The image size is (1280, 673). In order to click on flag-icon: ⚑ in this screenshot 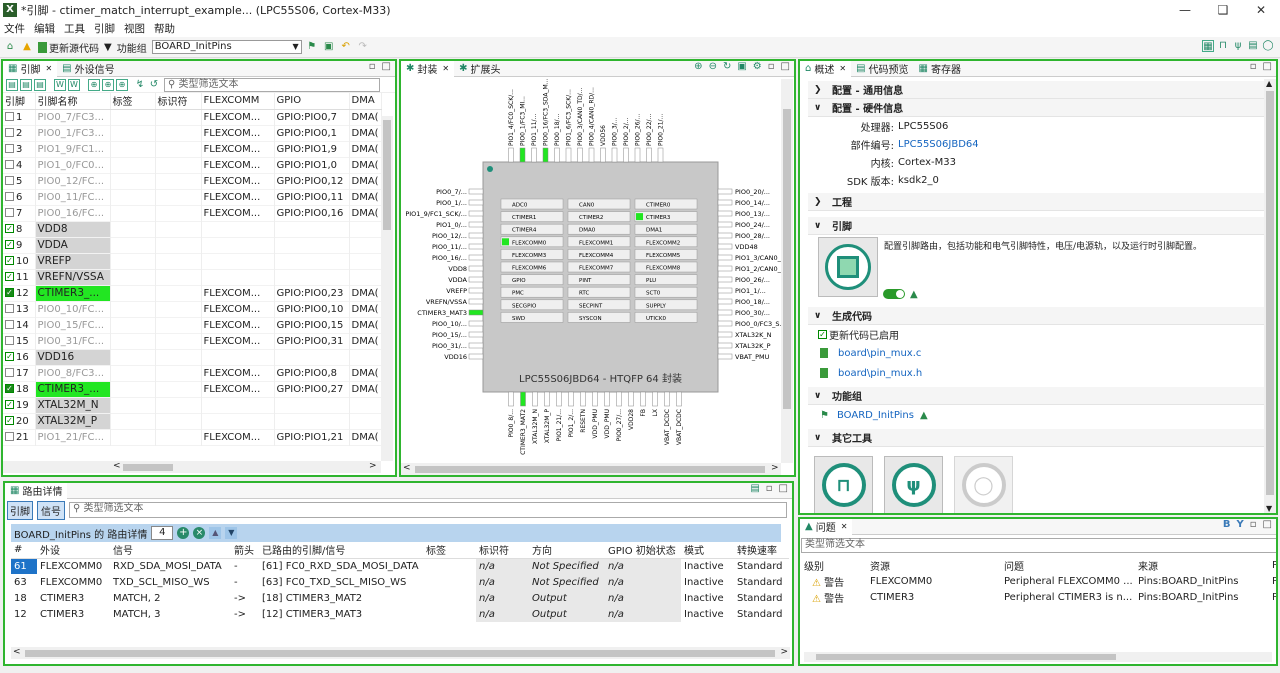, I will do `click(312, 47)`.